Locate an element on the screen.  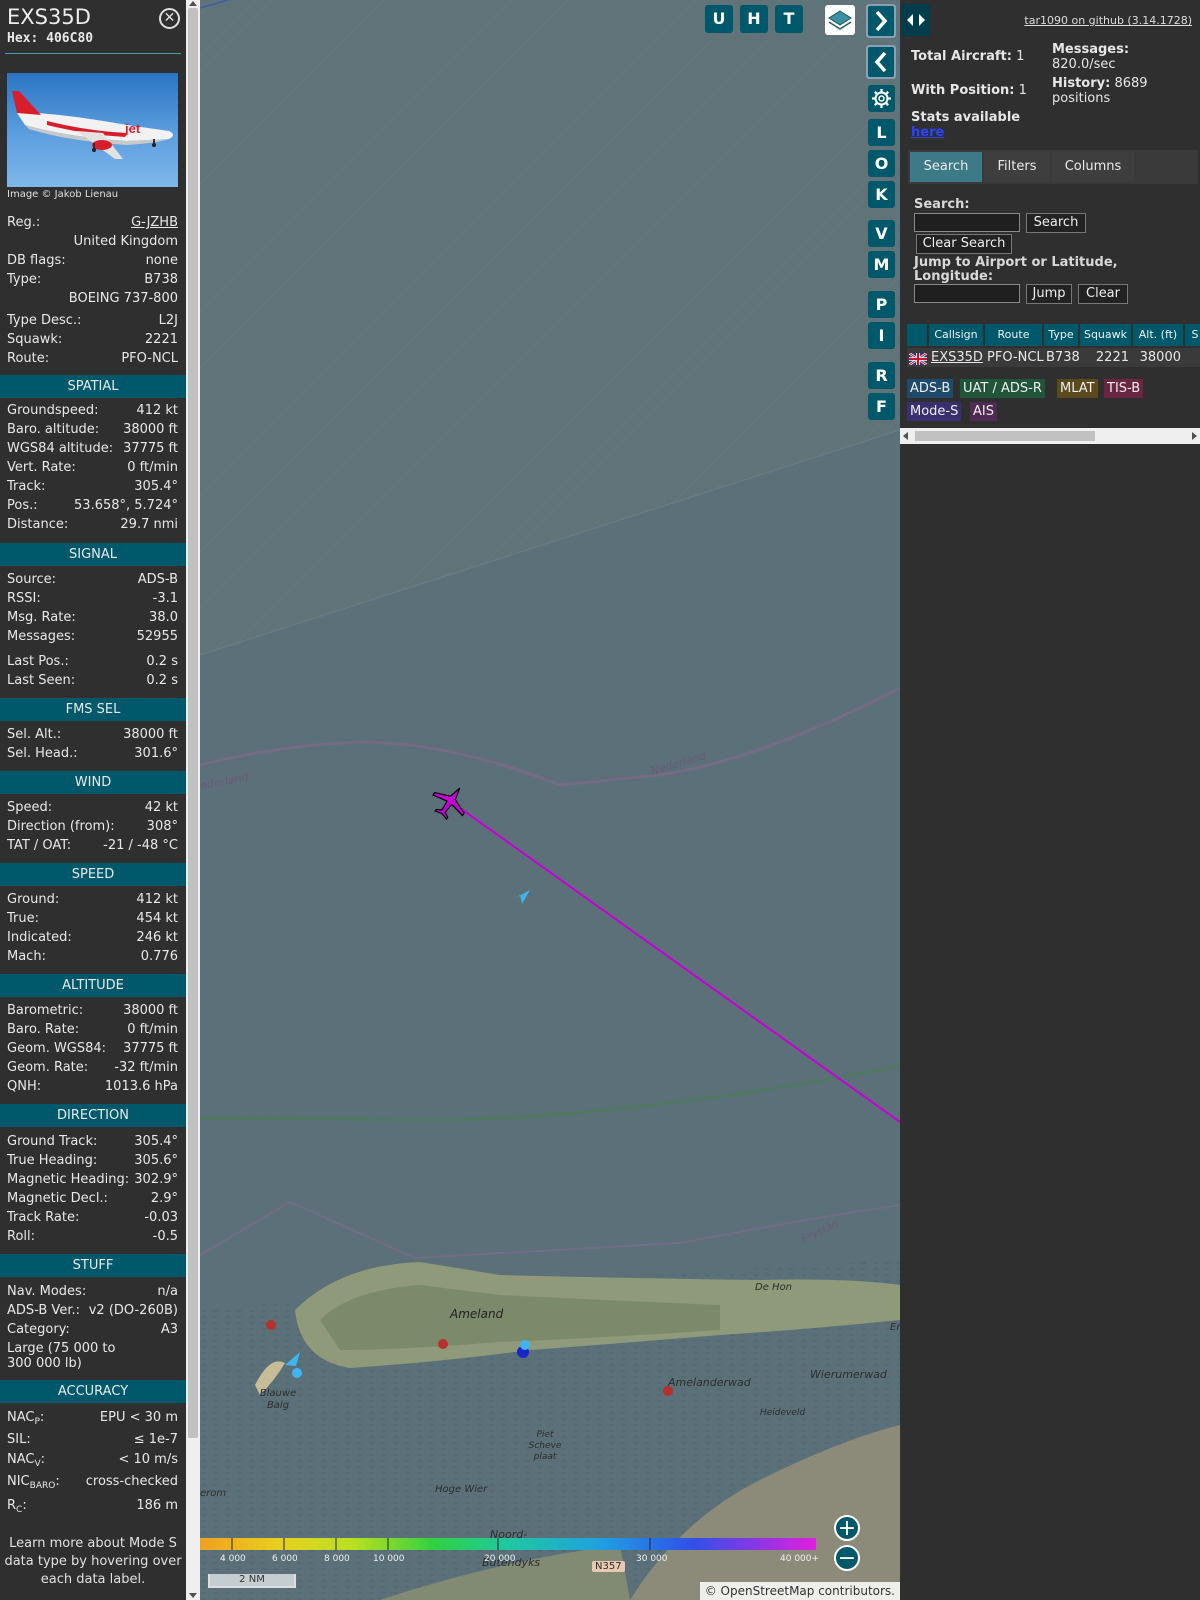
direction-magnetic-heading: Magnetic Heading: 302.9° is located at coordinates (92, 1179).